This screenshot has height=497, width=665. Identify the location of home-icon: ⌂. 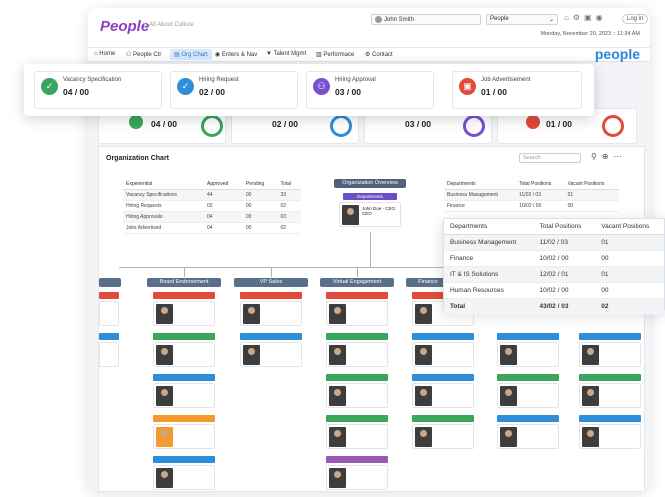
(568, 17).